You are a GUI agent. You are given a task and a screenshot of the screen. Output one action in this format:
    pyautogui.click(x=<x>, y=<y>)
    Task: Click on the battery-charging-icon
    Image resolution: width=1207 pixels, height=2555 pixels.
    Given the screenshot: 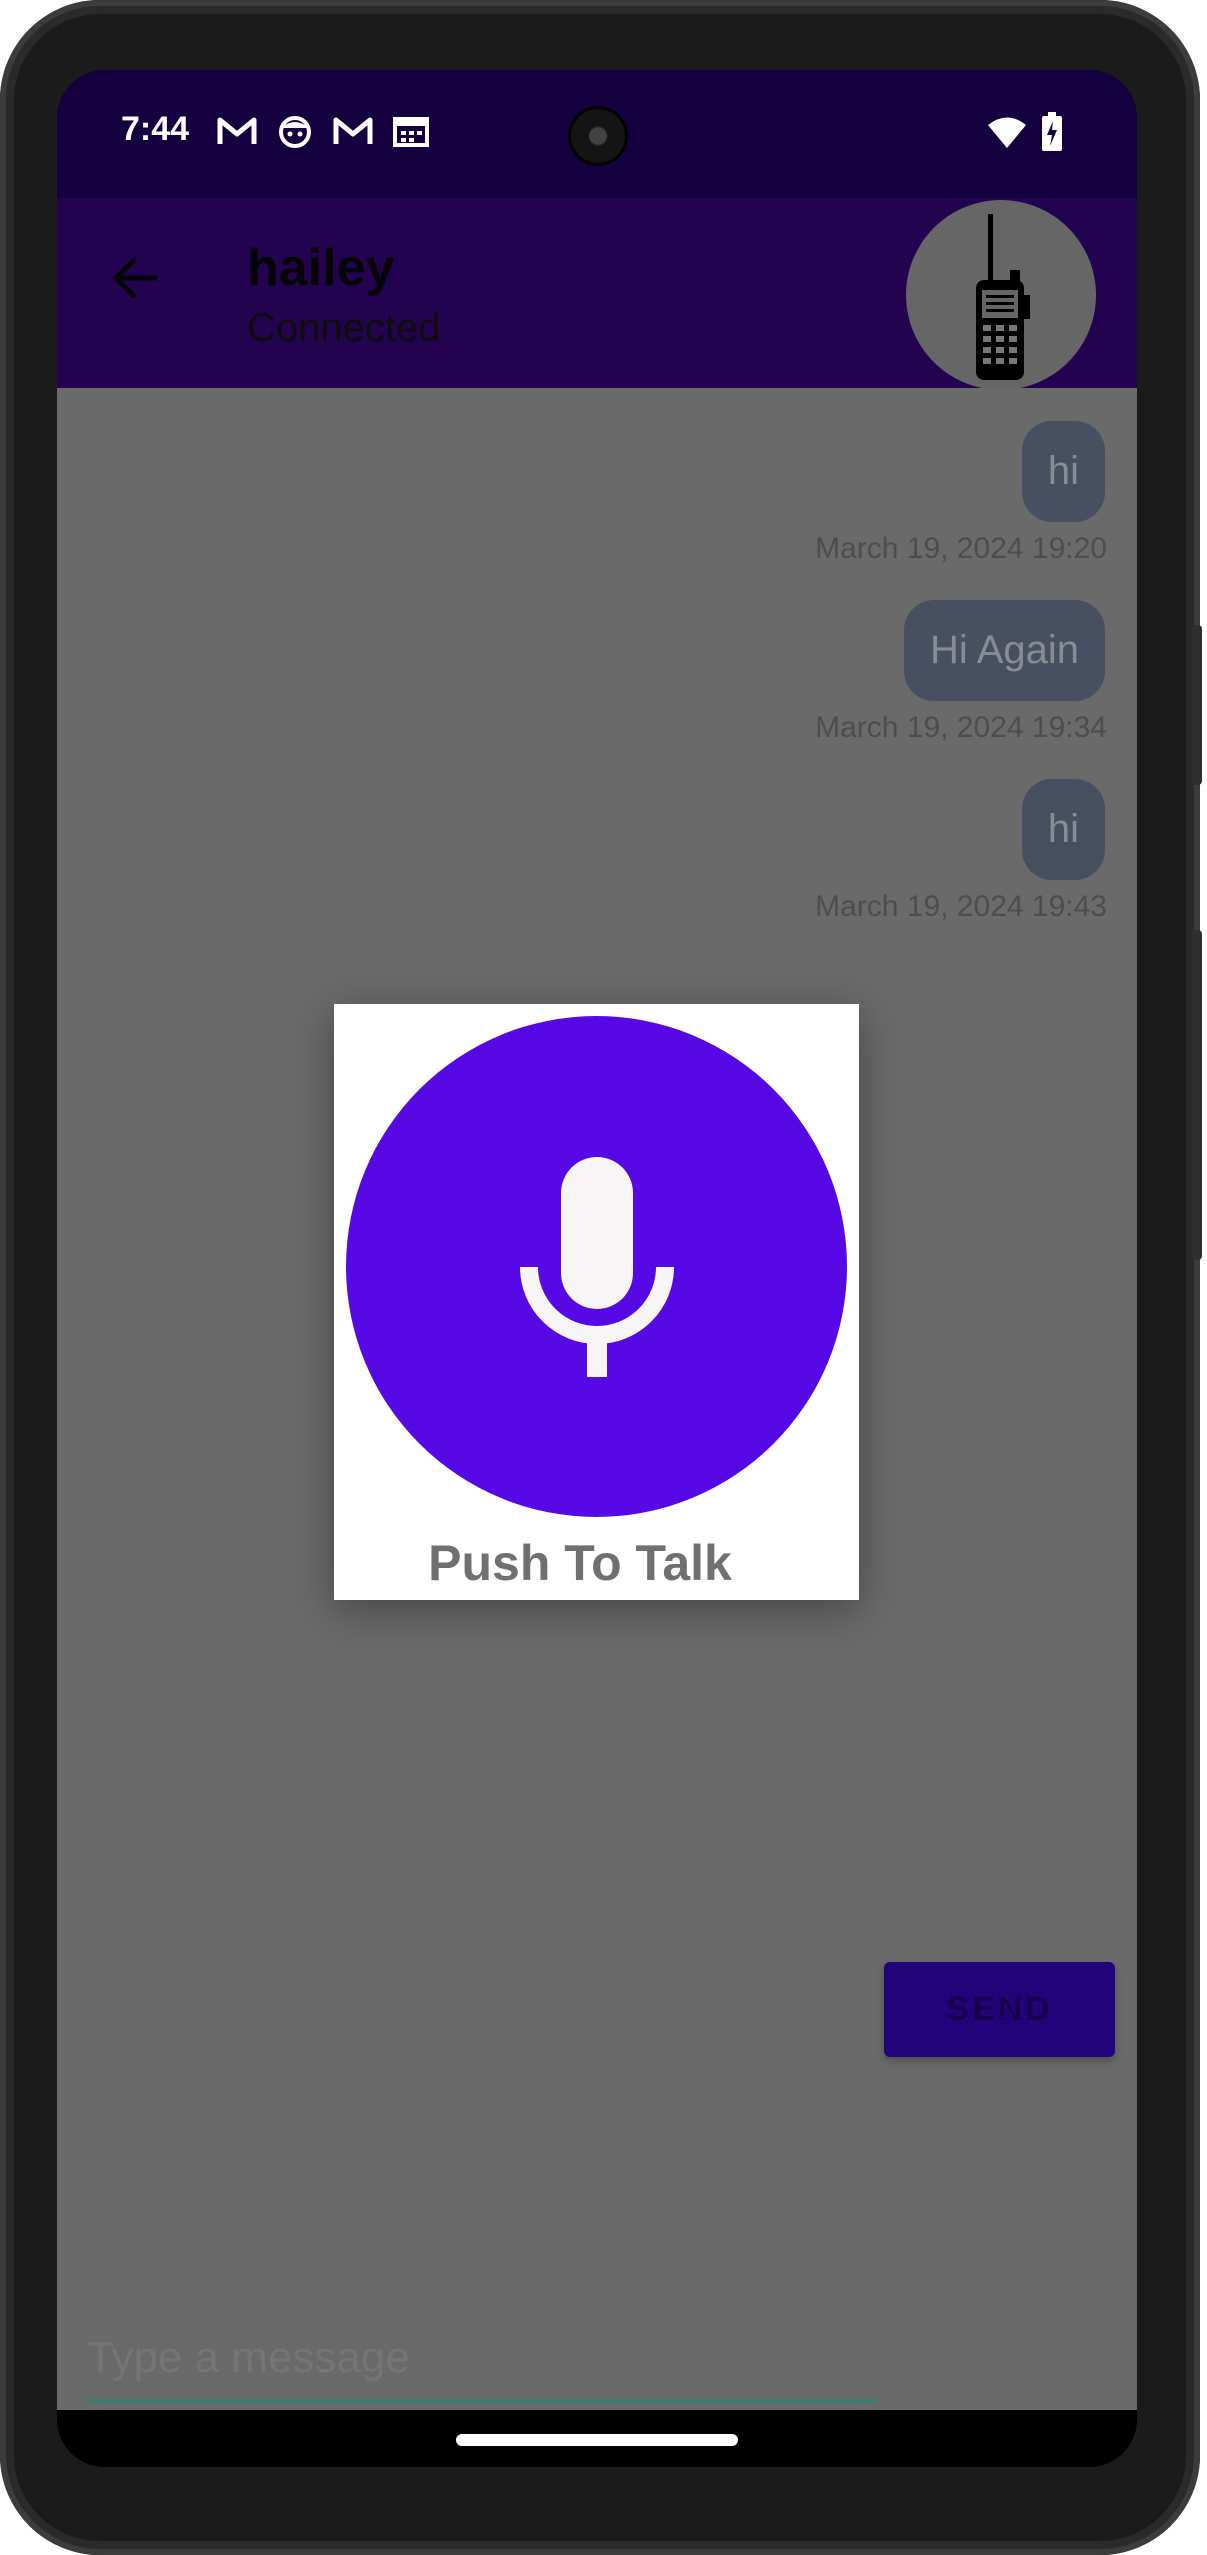 What is the action you would take?
    pyautogui.click(x=1052, y=131)
    